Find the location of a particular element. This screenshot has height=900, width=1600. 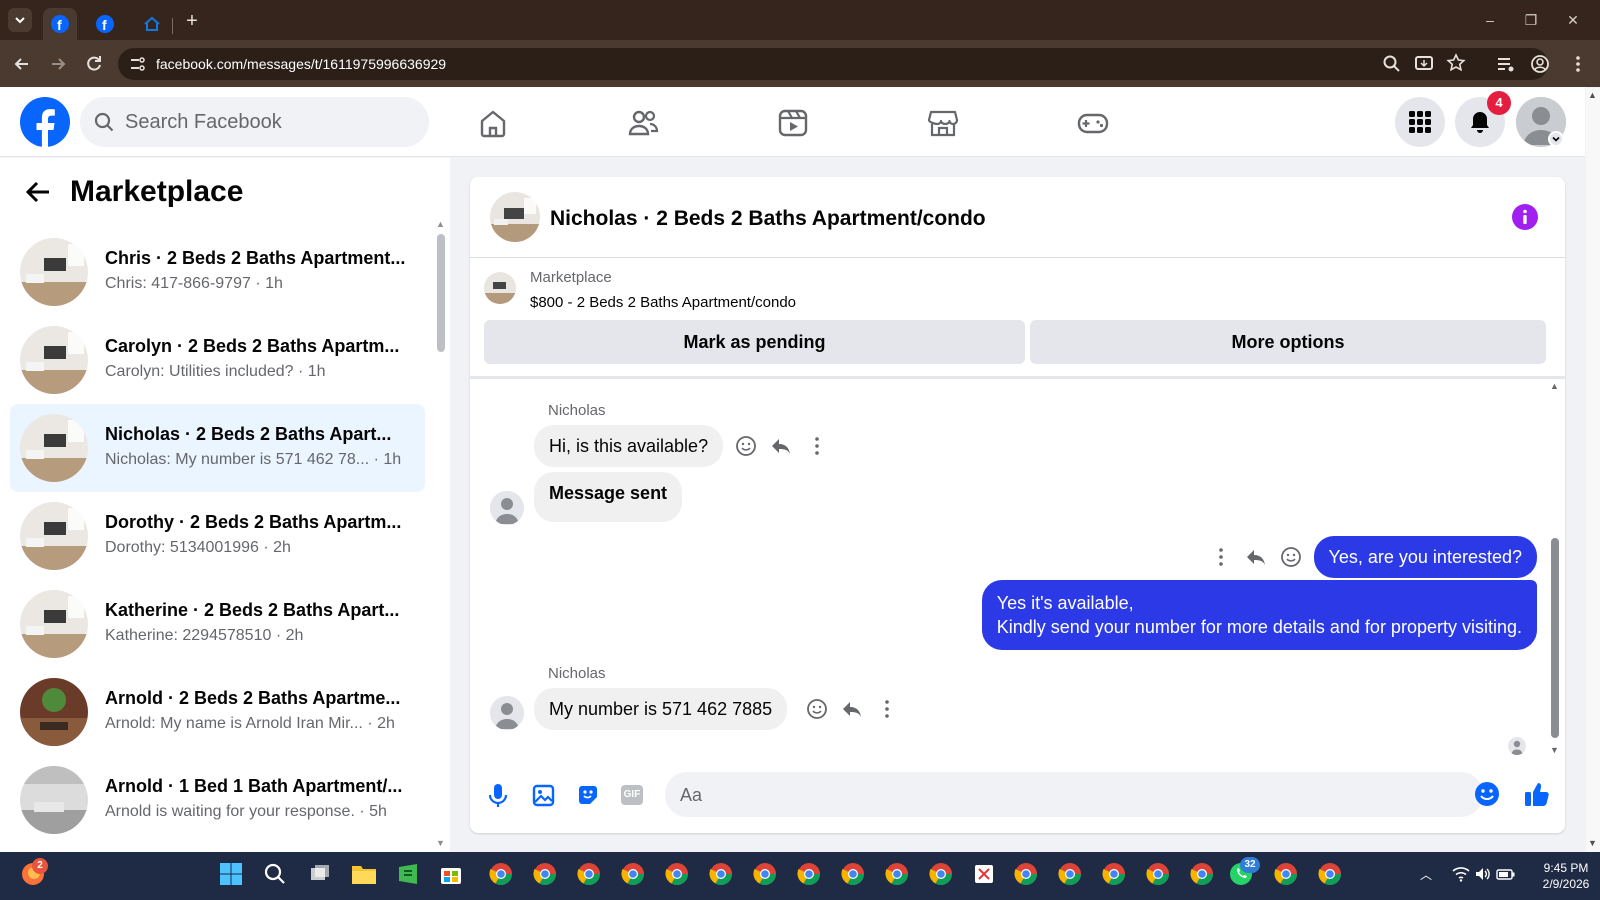

thumbs-up-icon is located at coordinates (1537, 794).